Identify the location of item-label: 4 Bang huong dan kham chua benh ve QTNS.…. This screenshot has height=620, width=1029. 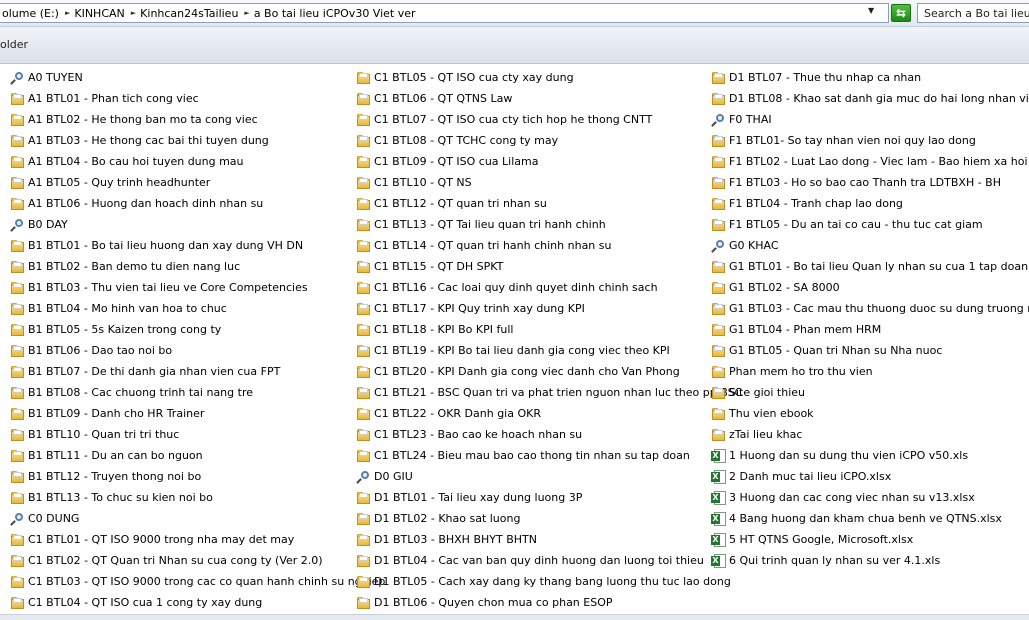
(865, 518).